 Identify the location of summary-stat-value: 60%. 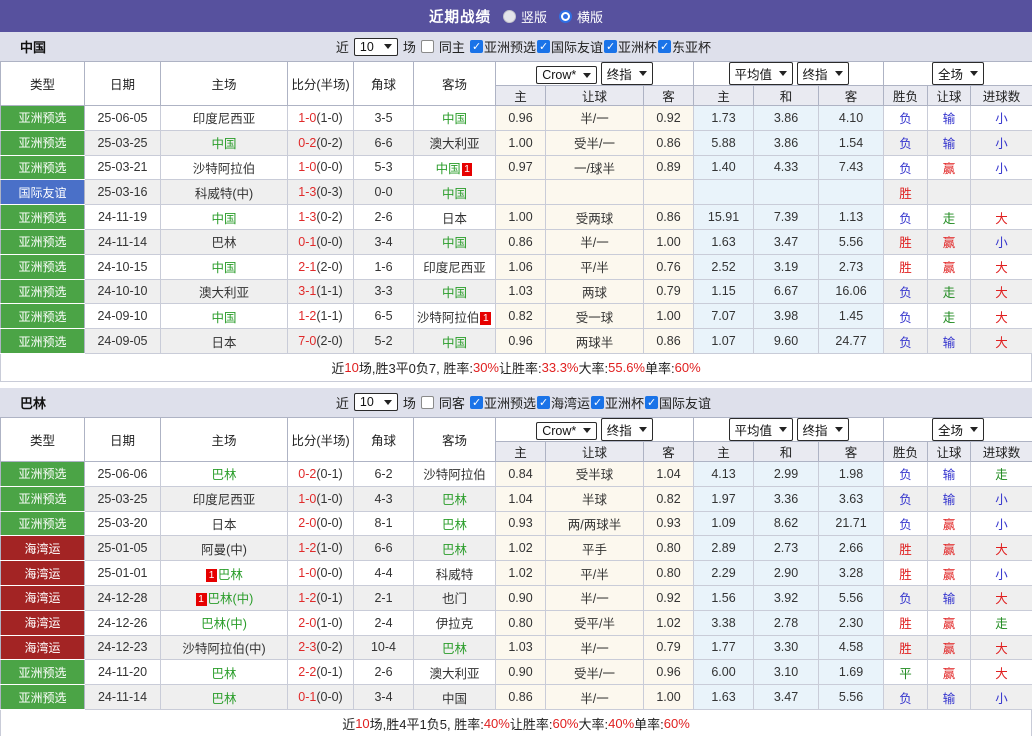
(676, 723).